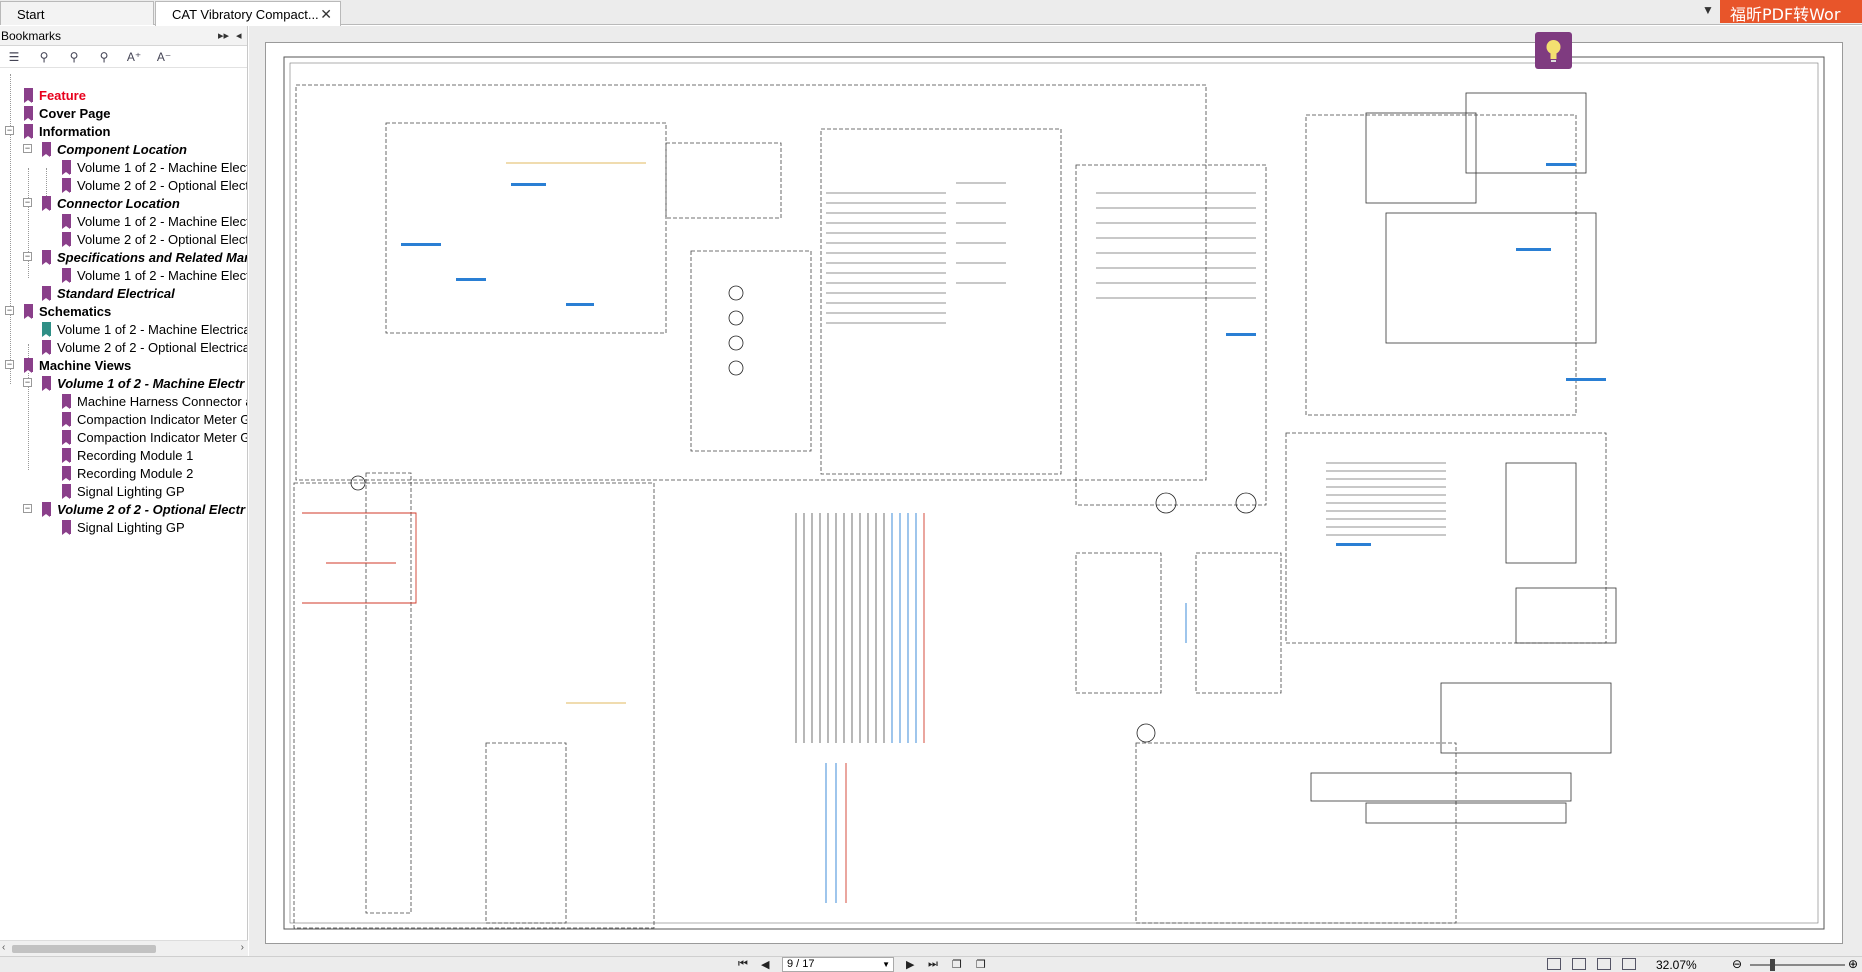 Image resolution: width=1862 pixels, height=972 pixels. Describe the element at coordinates (886, 964) in the screenshot. I see `chevron-down-icon: ▼` at that location.